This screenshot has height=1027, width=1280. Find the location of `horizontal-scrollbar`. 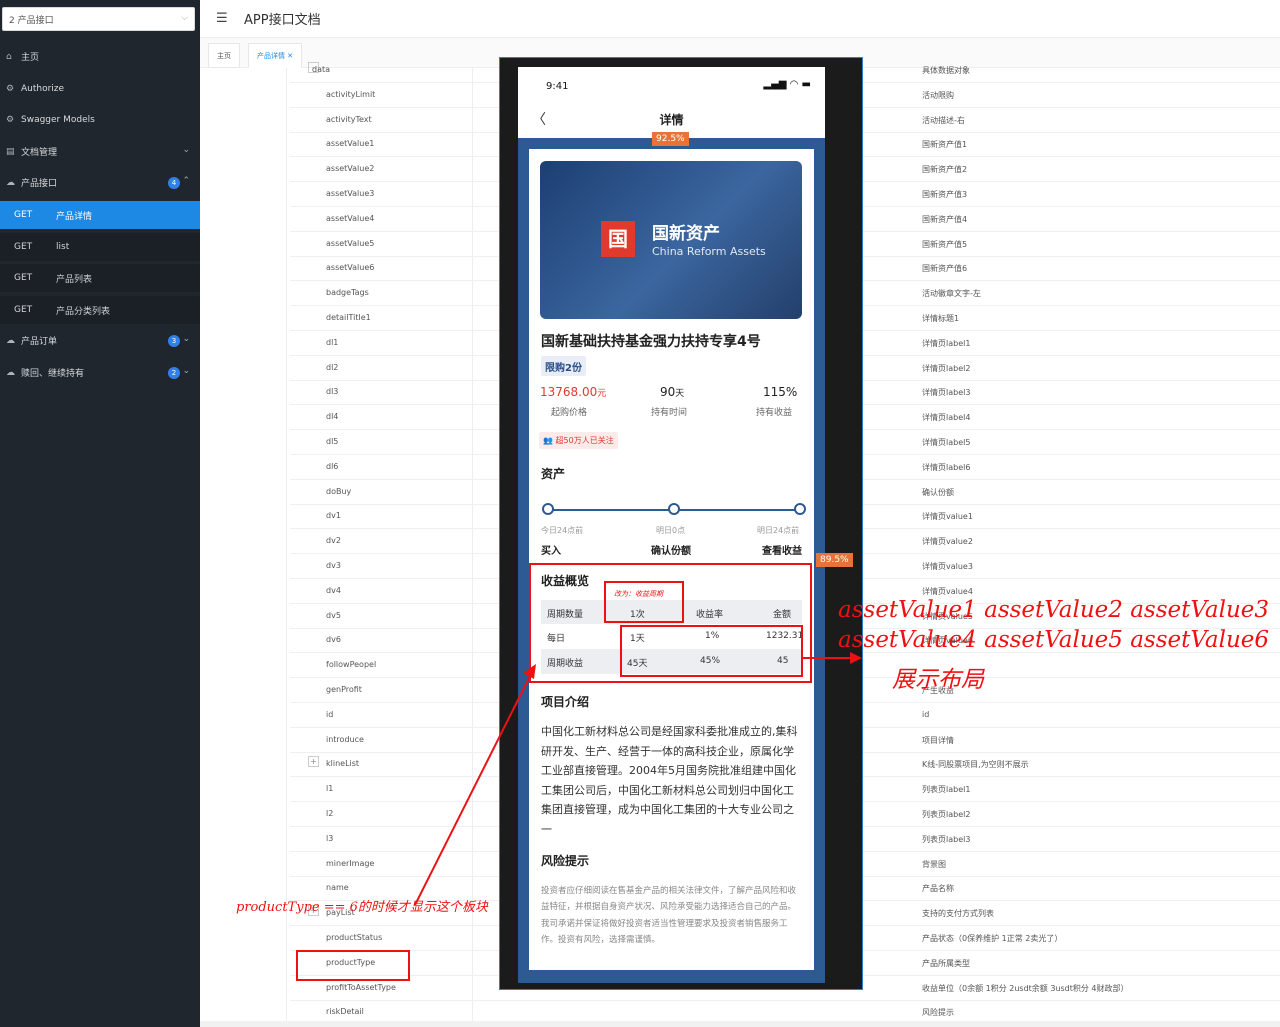

horizontal-scrollbar is located at coordinates (740, 1024).